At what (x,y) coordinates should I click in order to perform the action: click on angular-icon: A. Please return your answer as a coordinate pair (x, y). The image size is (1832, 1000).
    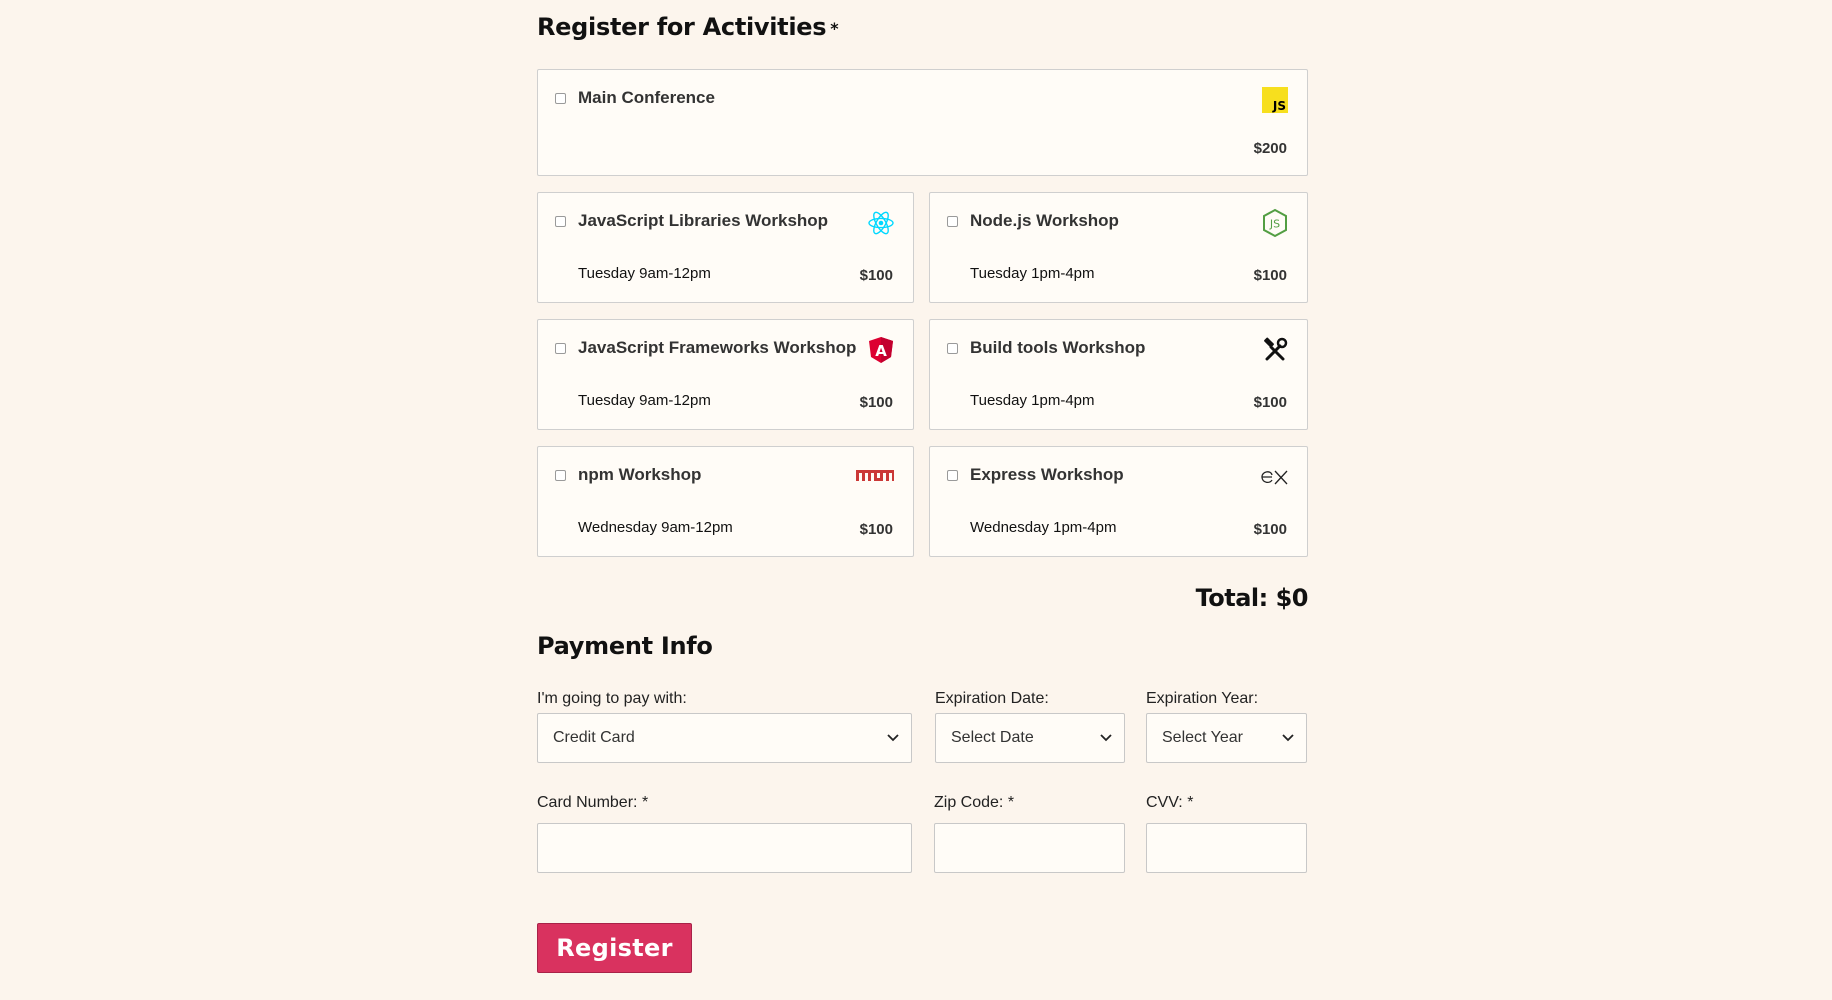
    Looking at the image, I should click on (881, 350).